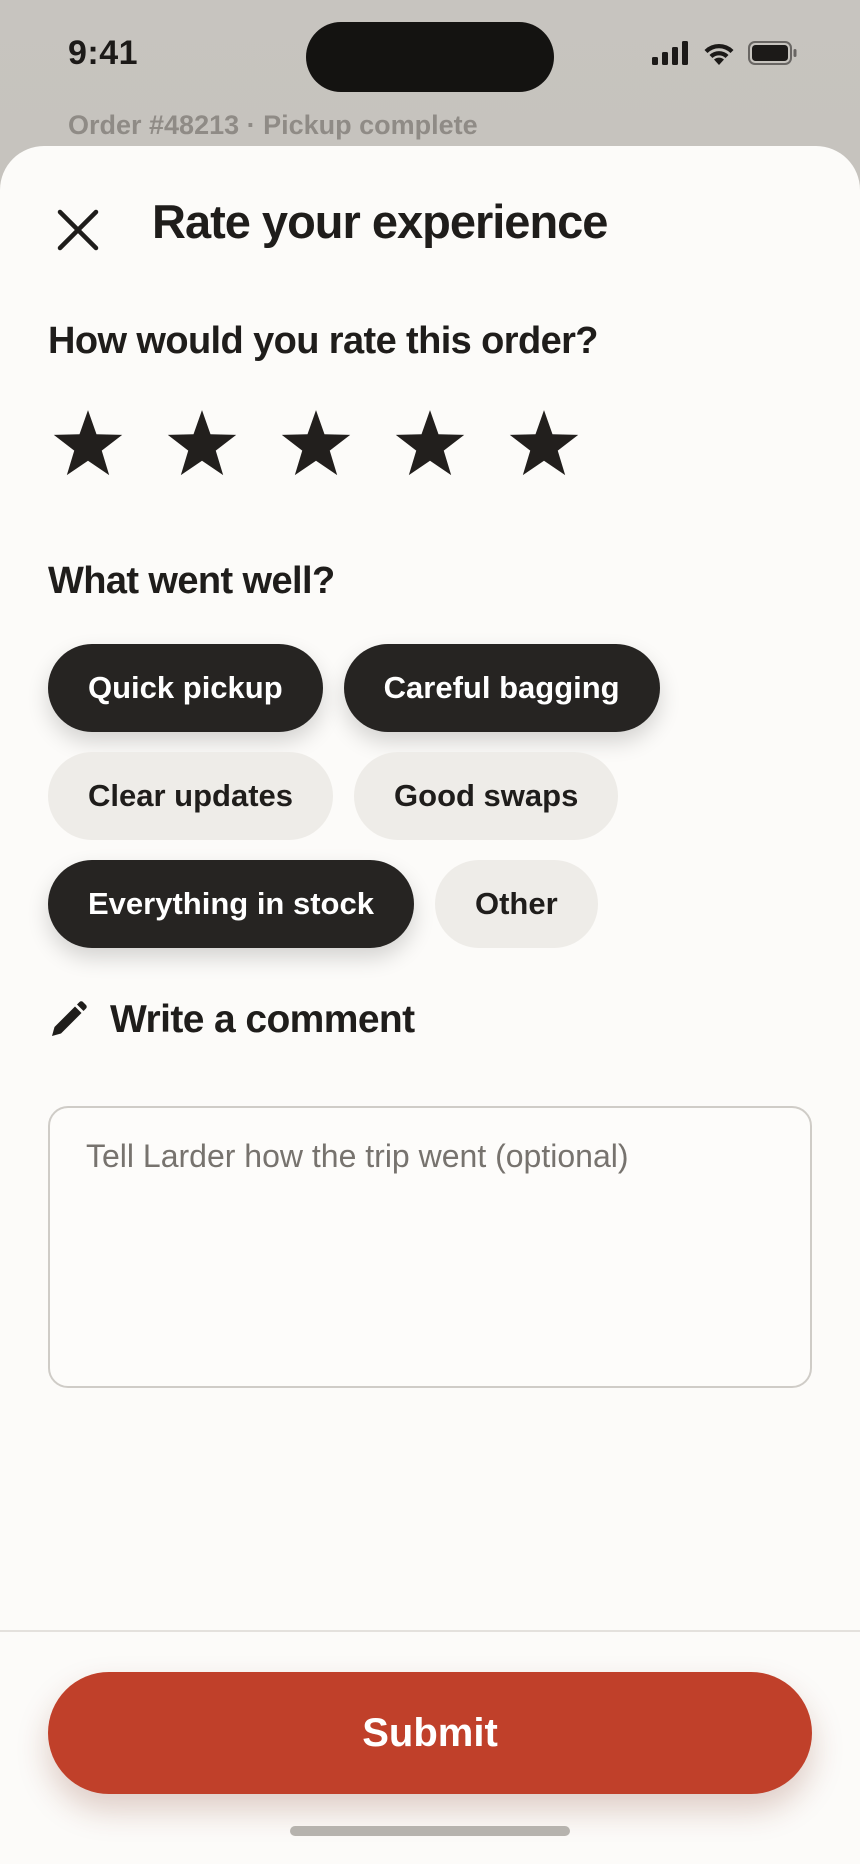 The height and width of the screenshot is (1864, 860). I want to click on rating-question: How would you rate this order?, so click(323, 341).